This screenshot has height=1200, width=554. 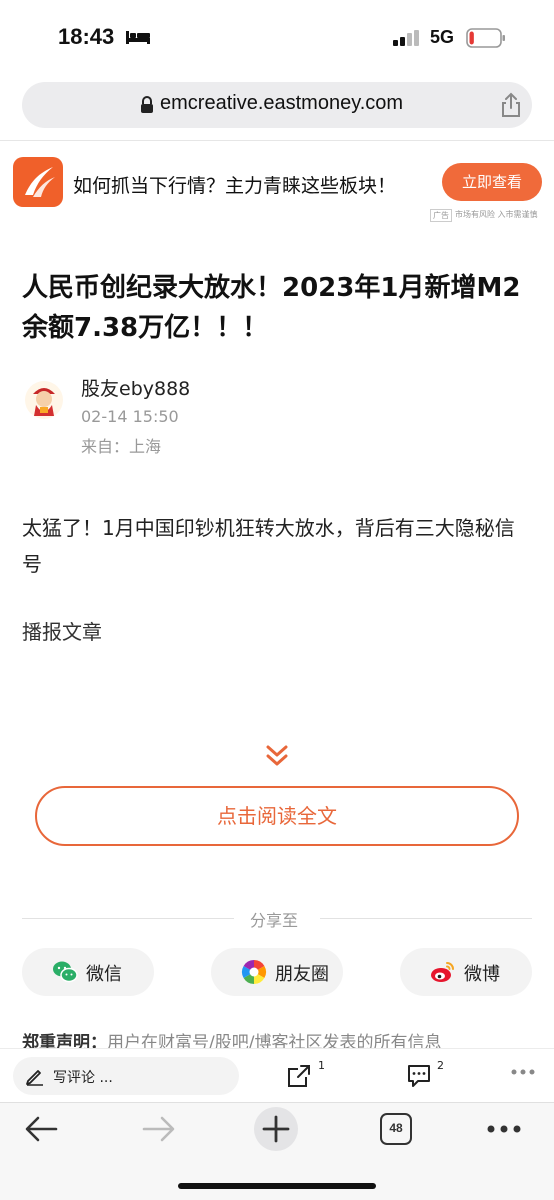 What do you see at coordinates (38, 182) in the screenshot?
I see `app-logo-icon` at bounding box center [38, 182].